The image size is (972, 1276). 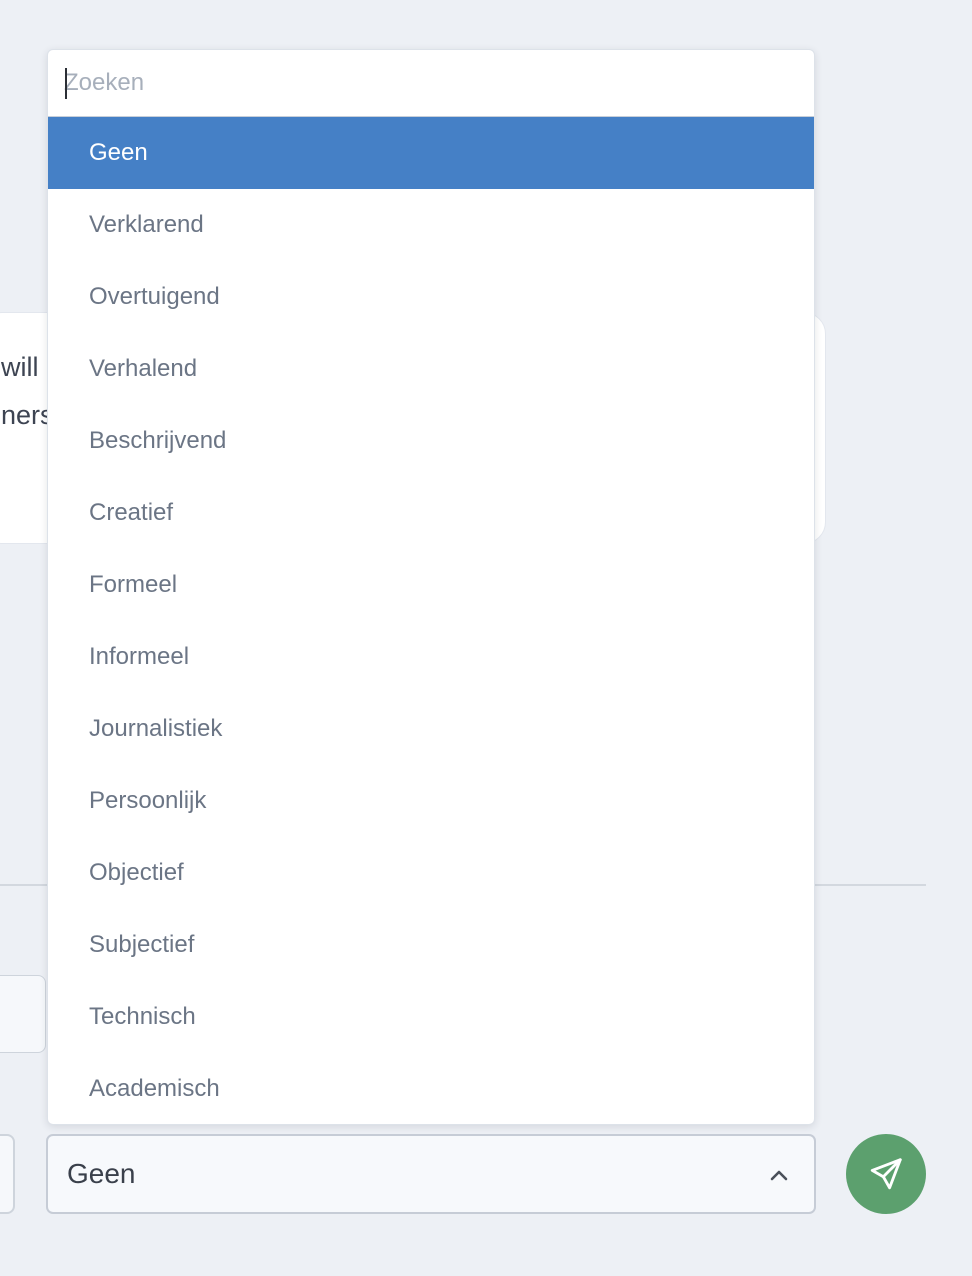 What do you see at coordinates (66, 83) in the screenshot?
I see `text-caret` at bounding box center [66, 83].